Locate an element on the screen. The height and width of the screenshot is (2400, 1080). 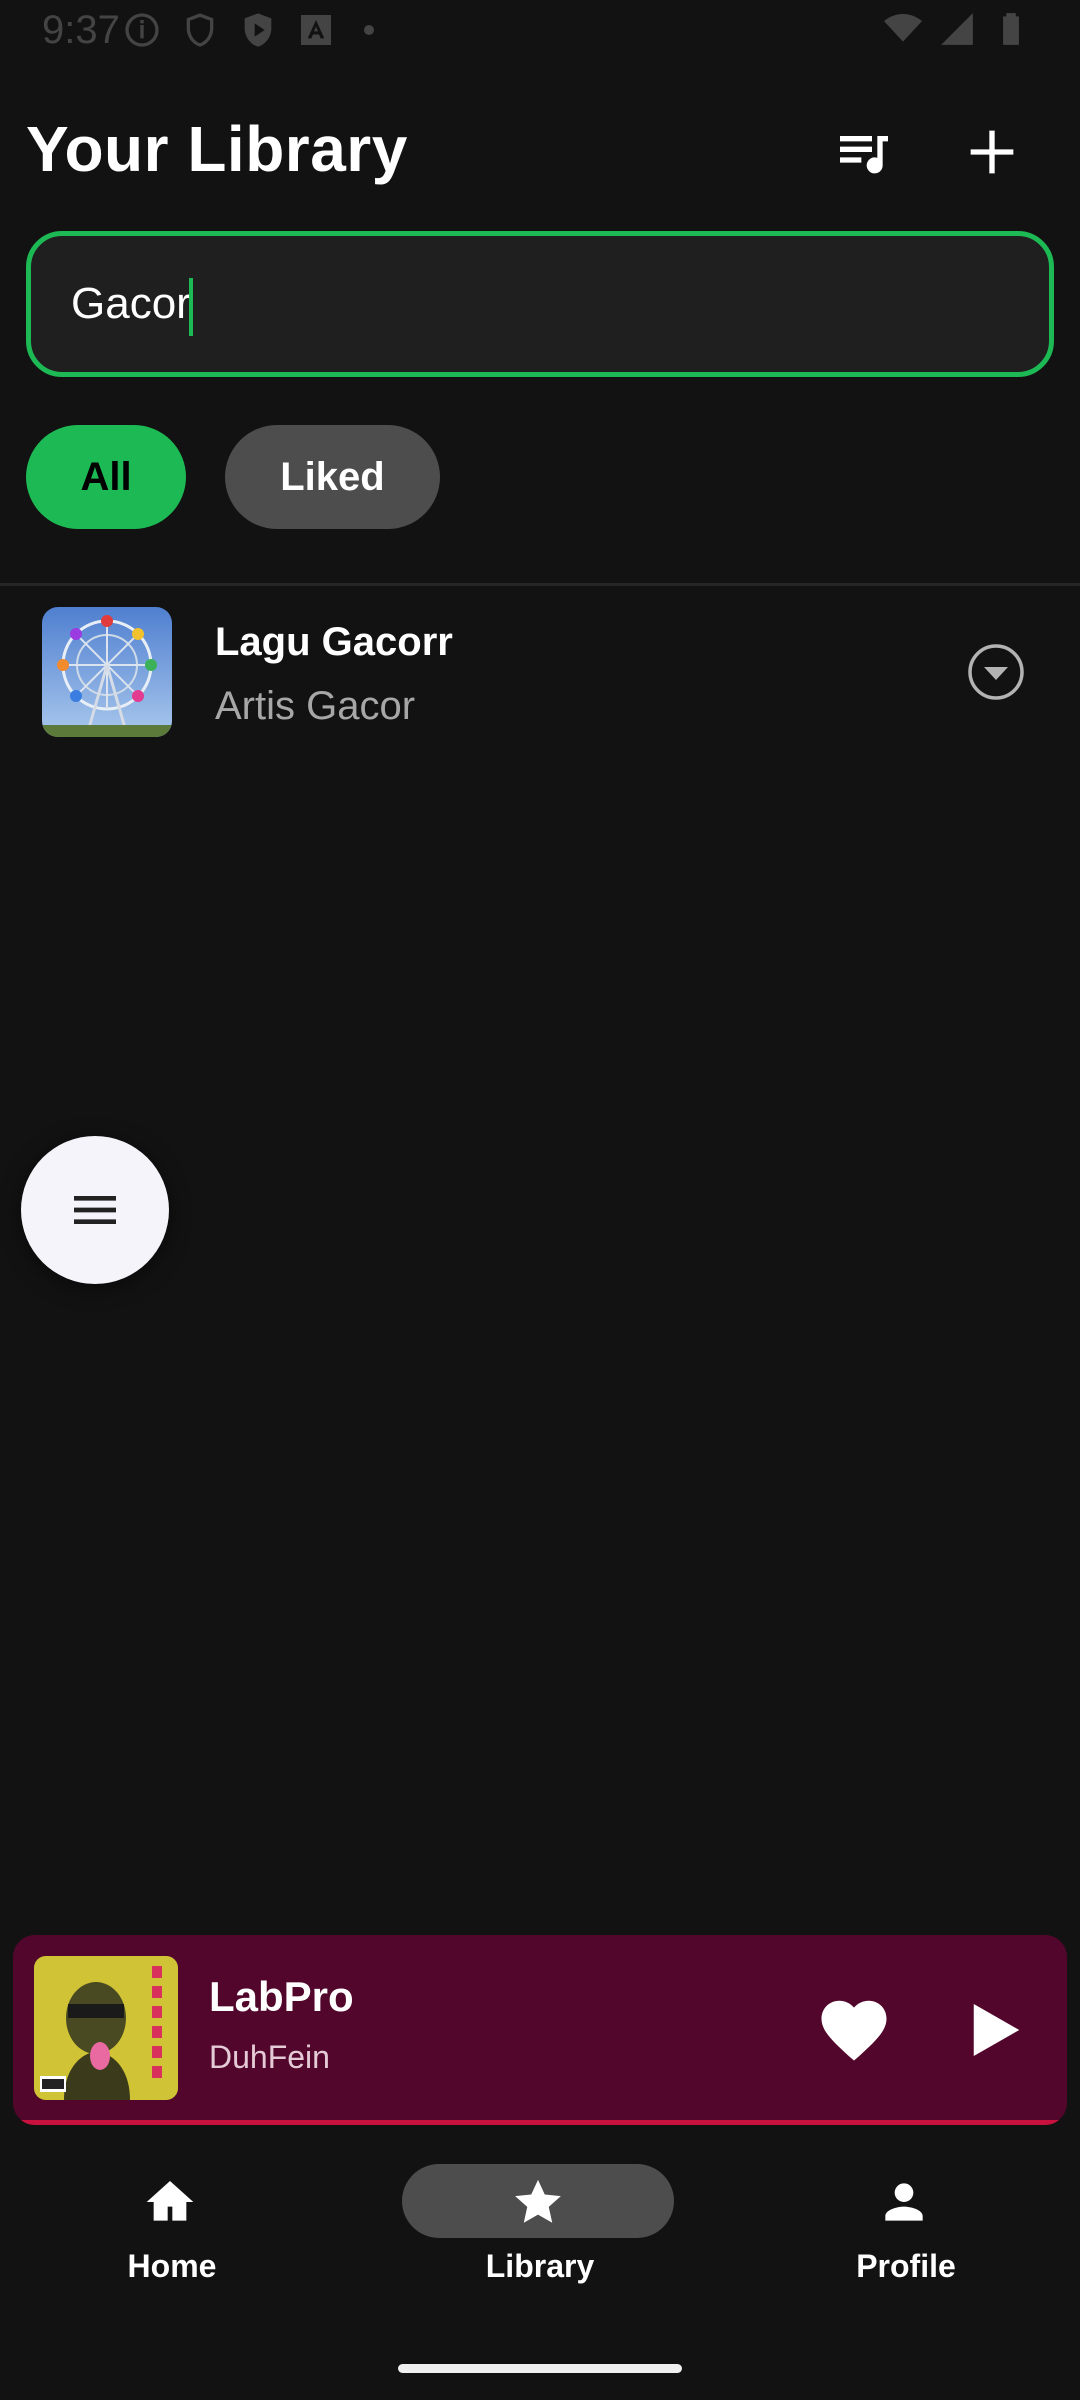
now-playing-artist: DuhFein is located at coordinates (269, 2057).